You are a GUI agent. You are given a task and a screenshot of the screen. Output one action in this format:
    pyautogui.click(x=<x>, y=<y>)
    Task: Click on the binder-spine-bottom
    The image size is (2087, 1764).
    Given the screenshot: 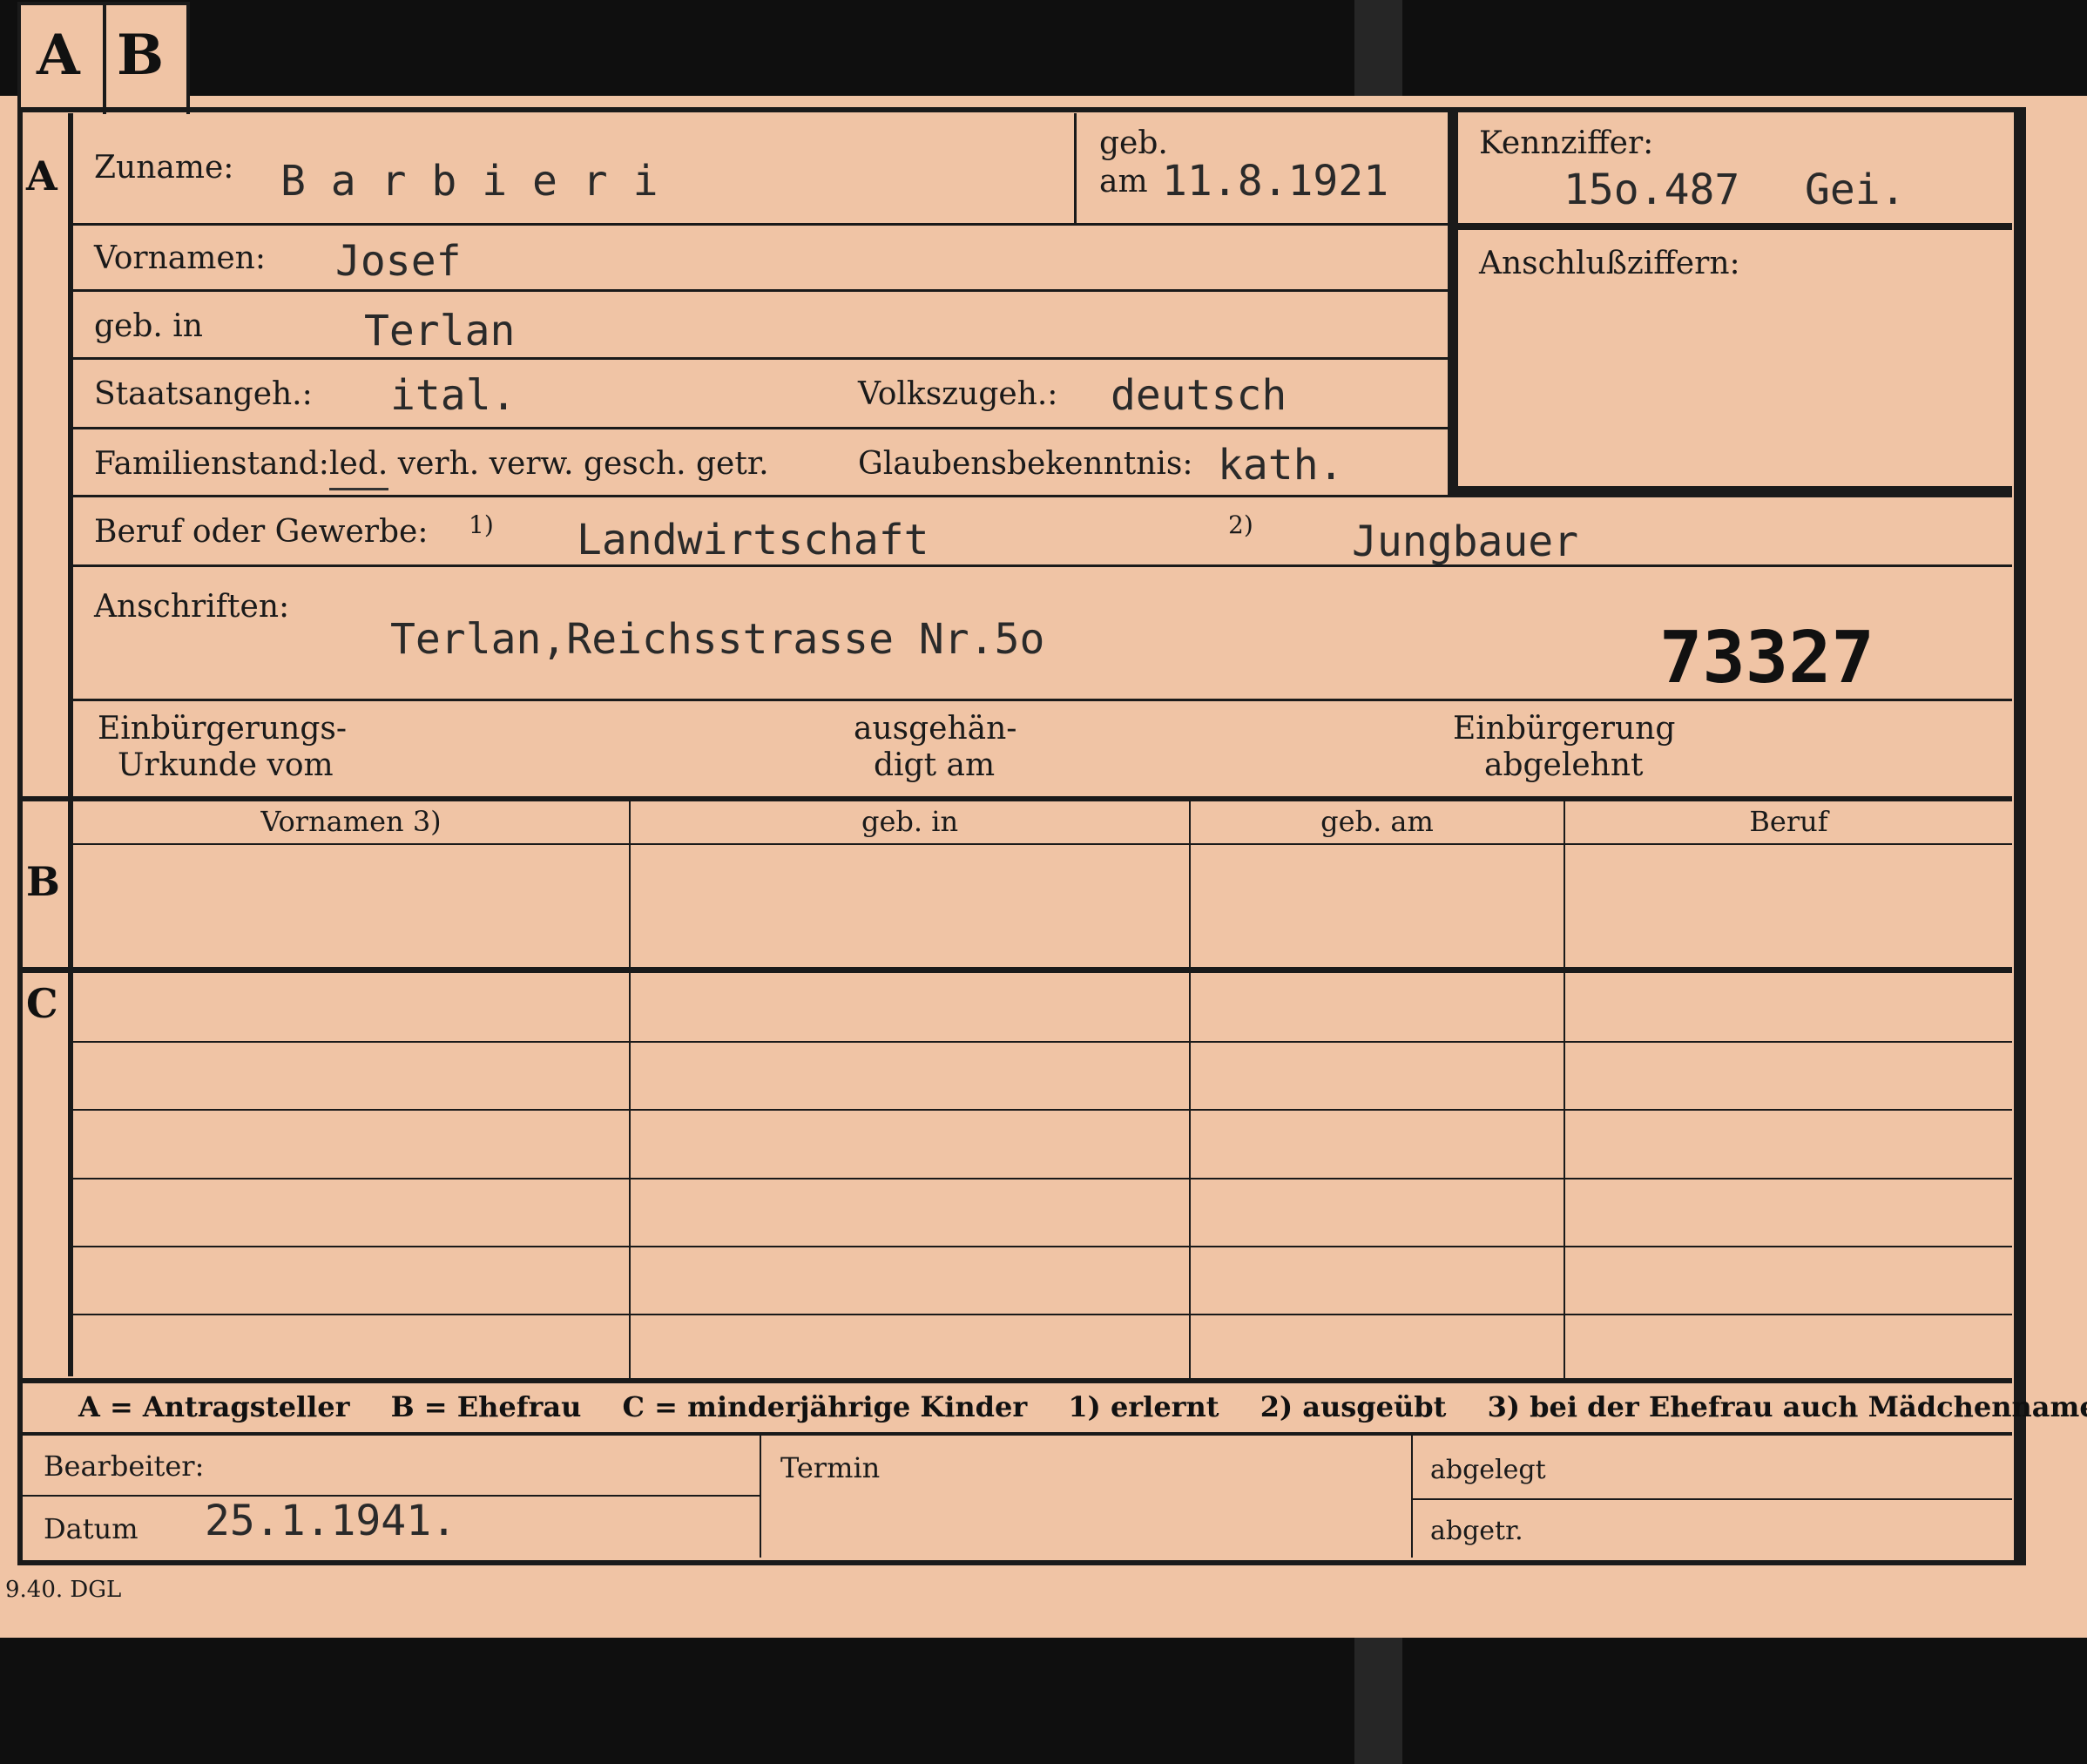 What is the action you would take?
    pyautogui.click(x=1378, y=1701)
    